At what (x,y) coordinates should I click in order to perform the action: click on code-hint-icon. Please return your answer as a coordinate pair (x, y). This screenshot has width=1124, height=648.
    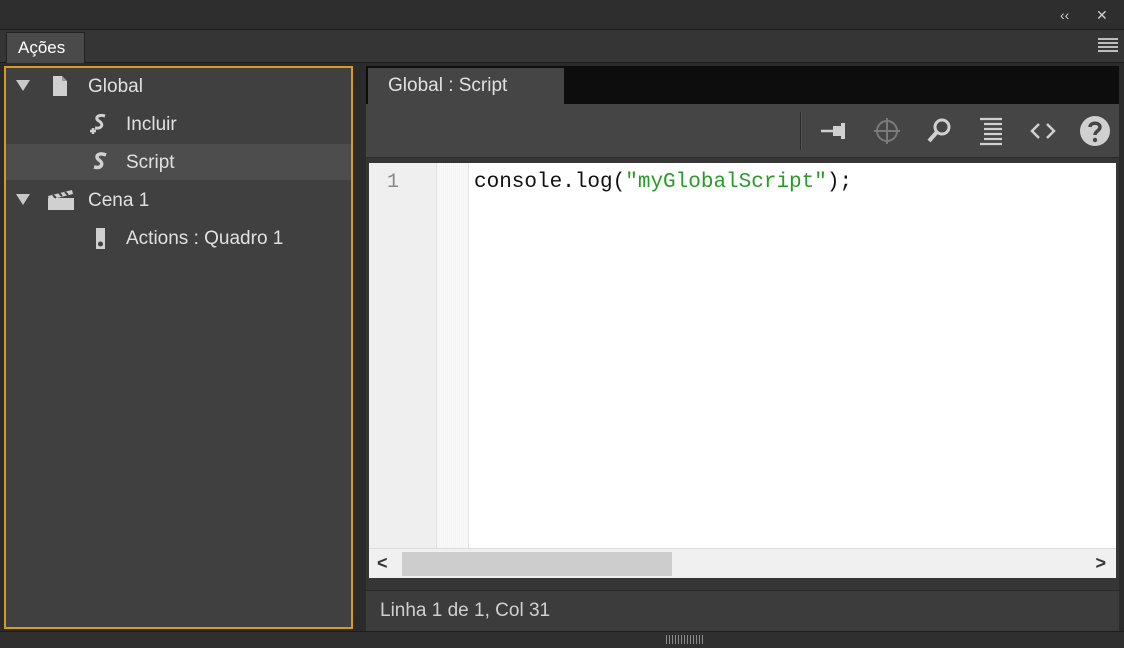
    Looking at the image, I should click on (1043, 131).